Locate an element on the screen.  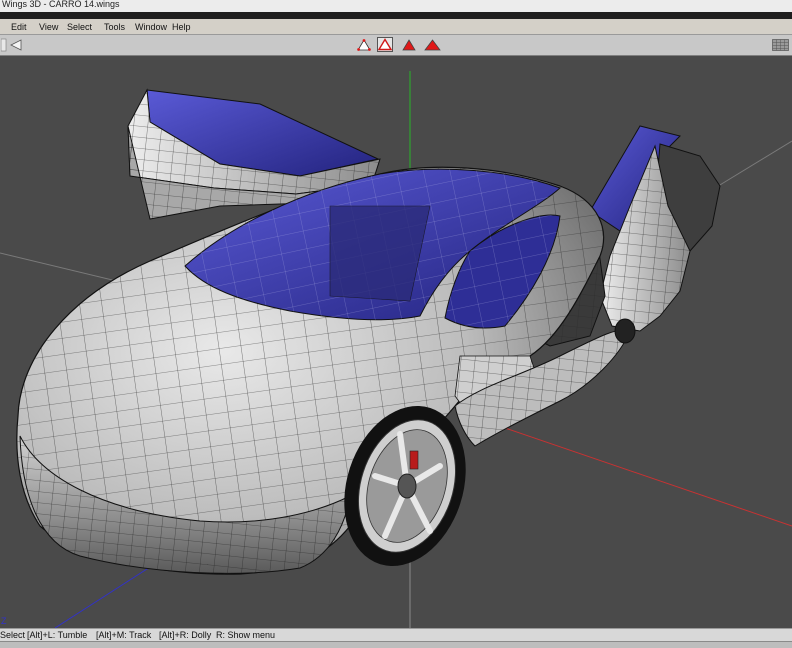
toolbar-left-grip is located at coordinates (3, 45).